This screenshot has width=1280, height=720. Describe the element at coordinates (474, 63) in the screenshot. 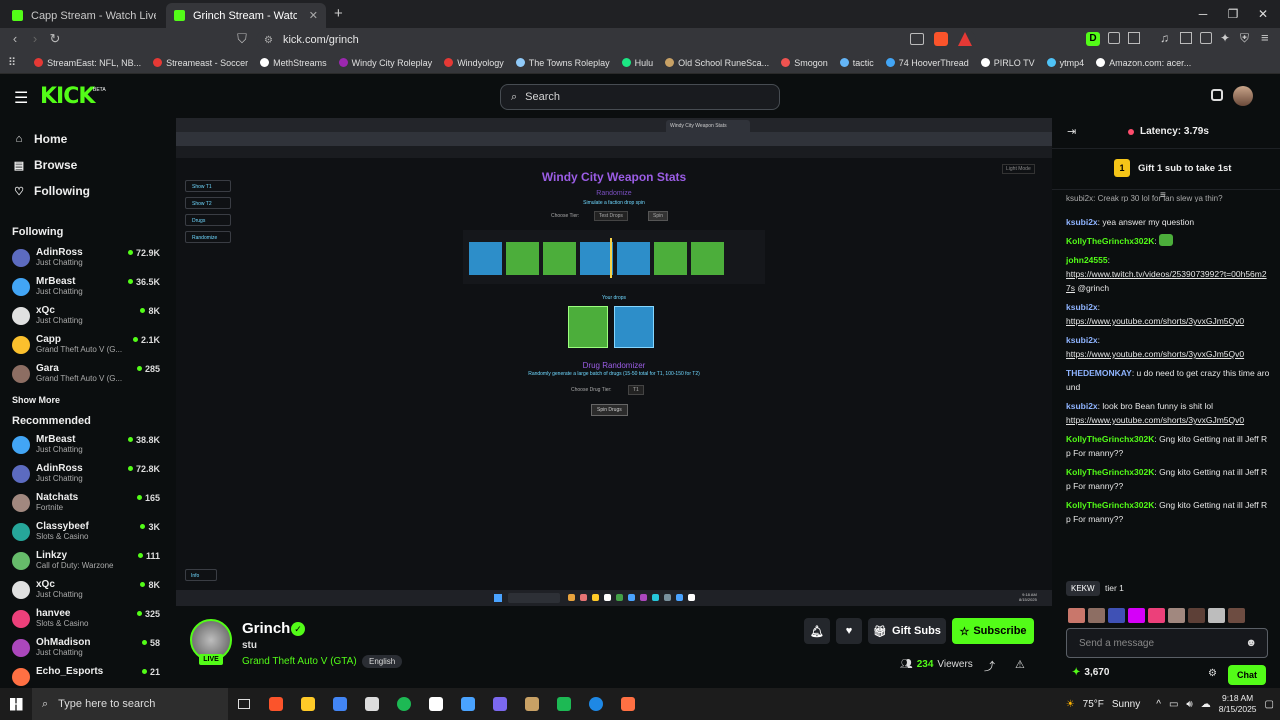

I see `bookmark-item: Windyology` at that location.